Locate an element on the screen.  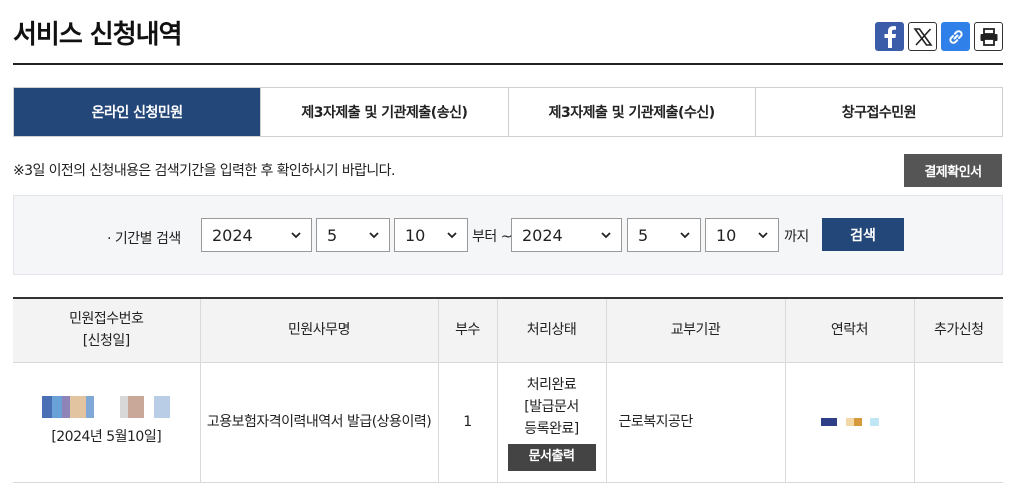
table-header-row: 민원접수번호 [신청일] 민원사무명 부수 처리상태 교부기관 연락처 추가신청 is located at coordinates (508, 330).